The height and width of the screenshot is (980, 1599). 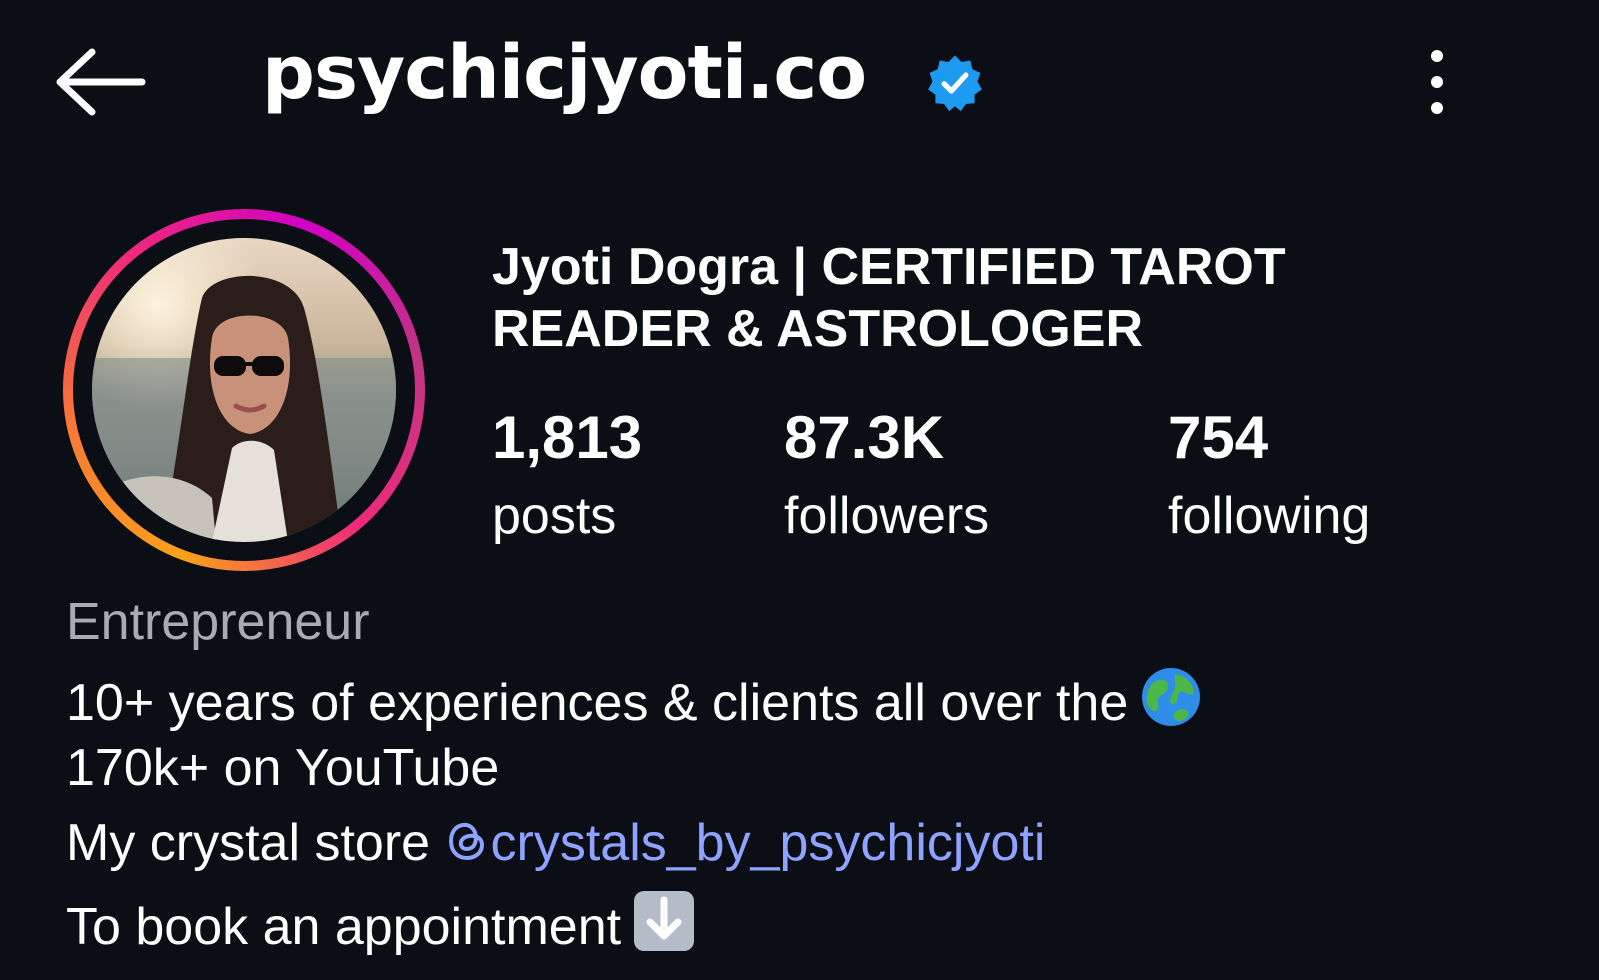 I want to click on followers-count: 87.3K, so click(x=864, y=437).